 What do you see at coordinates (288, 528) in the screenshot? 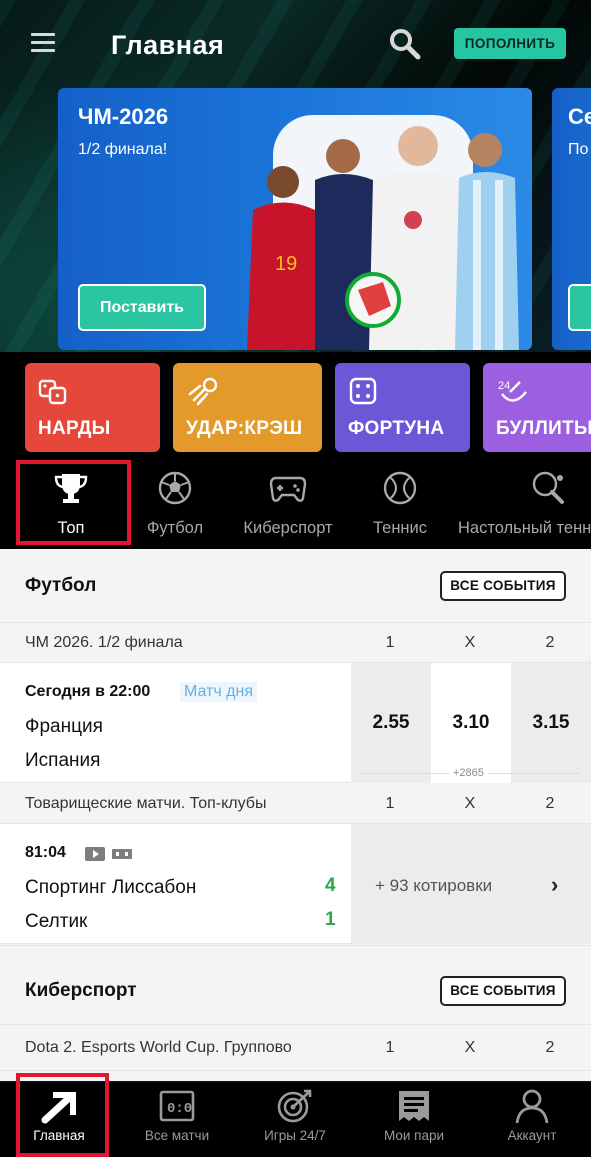
I see `tab-label: Киберспорт` at bounding box center [288, 528].